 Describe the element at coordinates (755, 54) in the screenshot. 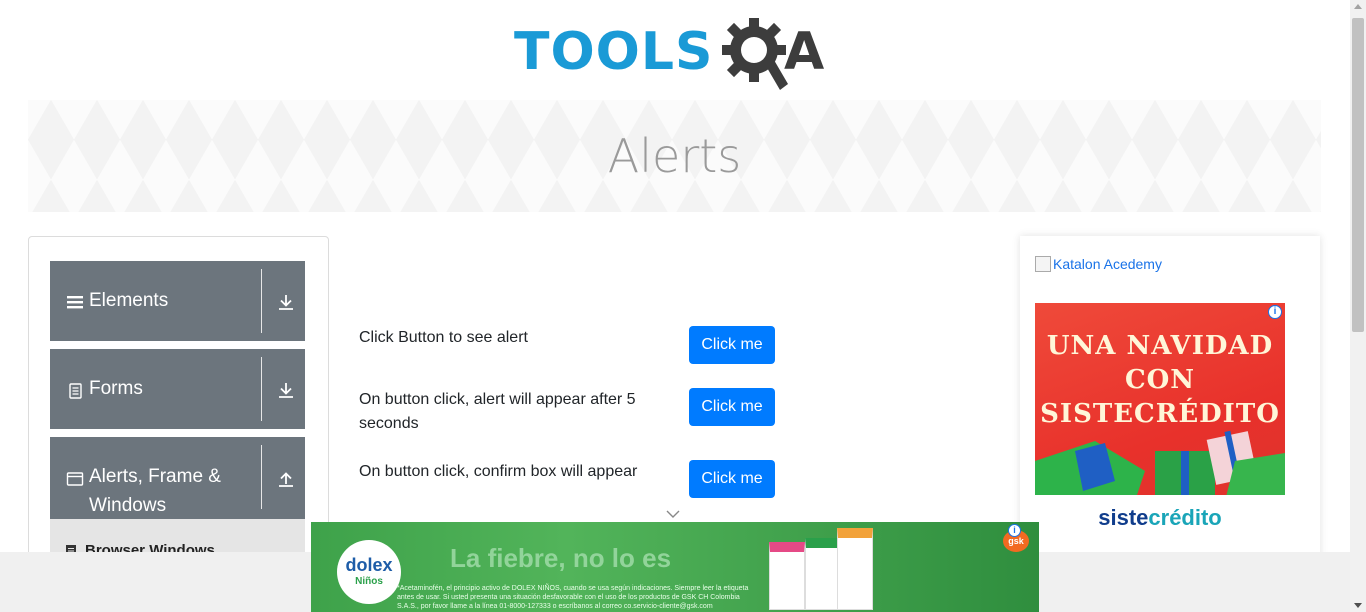

I see `gear-magnifier-icon` at that location.